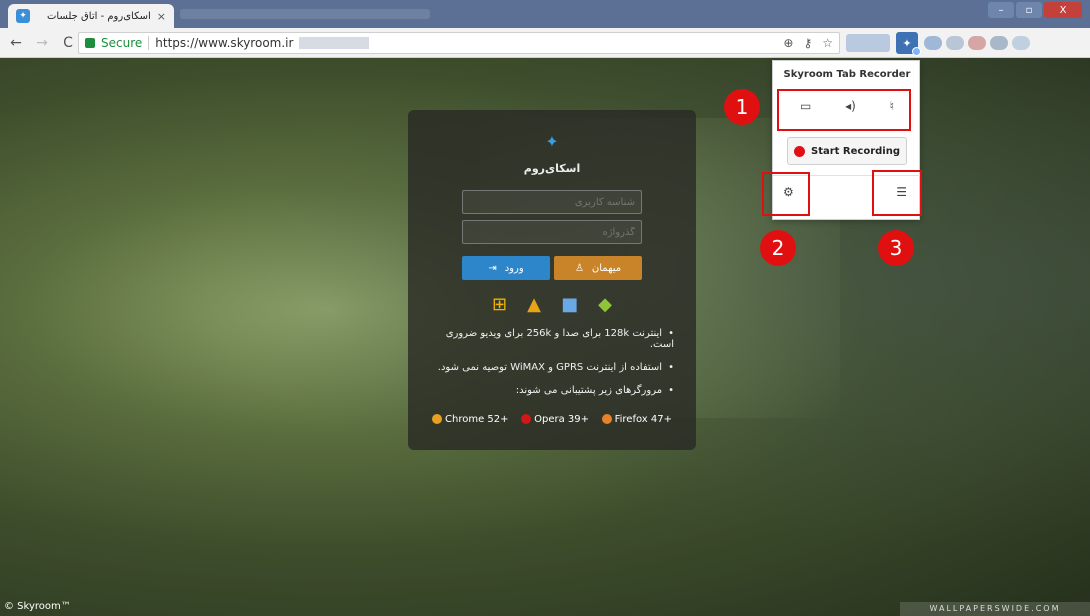  What do you see at coordinates (606, 268) in the screenshot?
I see `guest-label: میهمان` at bounding box center [606, 268].